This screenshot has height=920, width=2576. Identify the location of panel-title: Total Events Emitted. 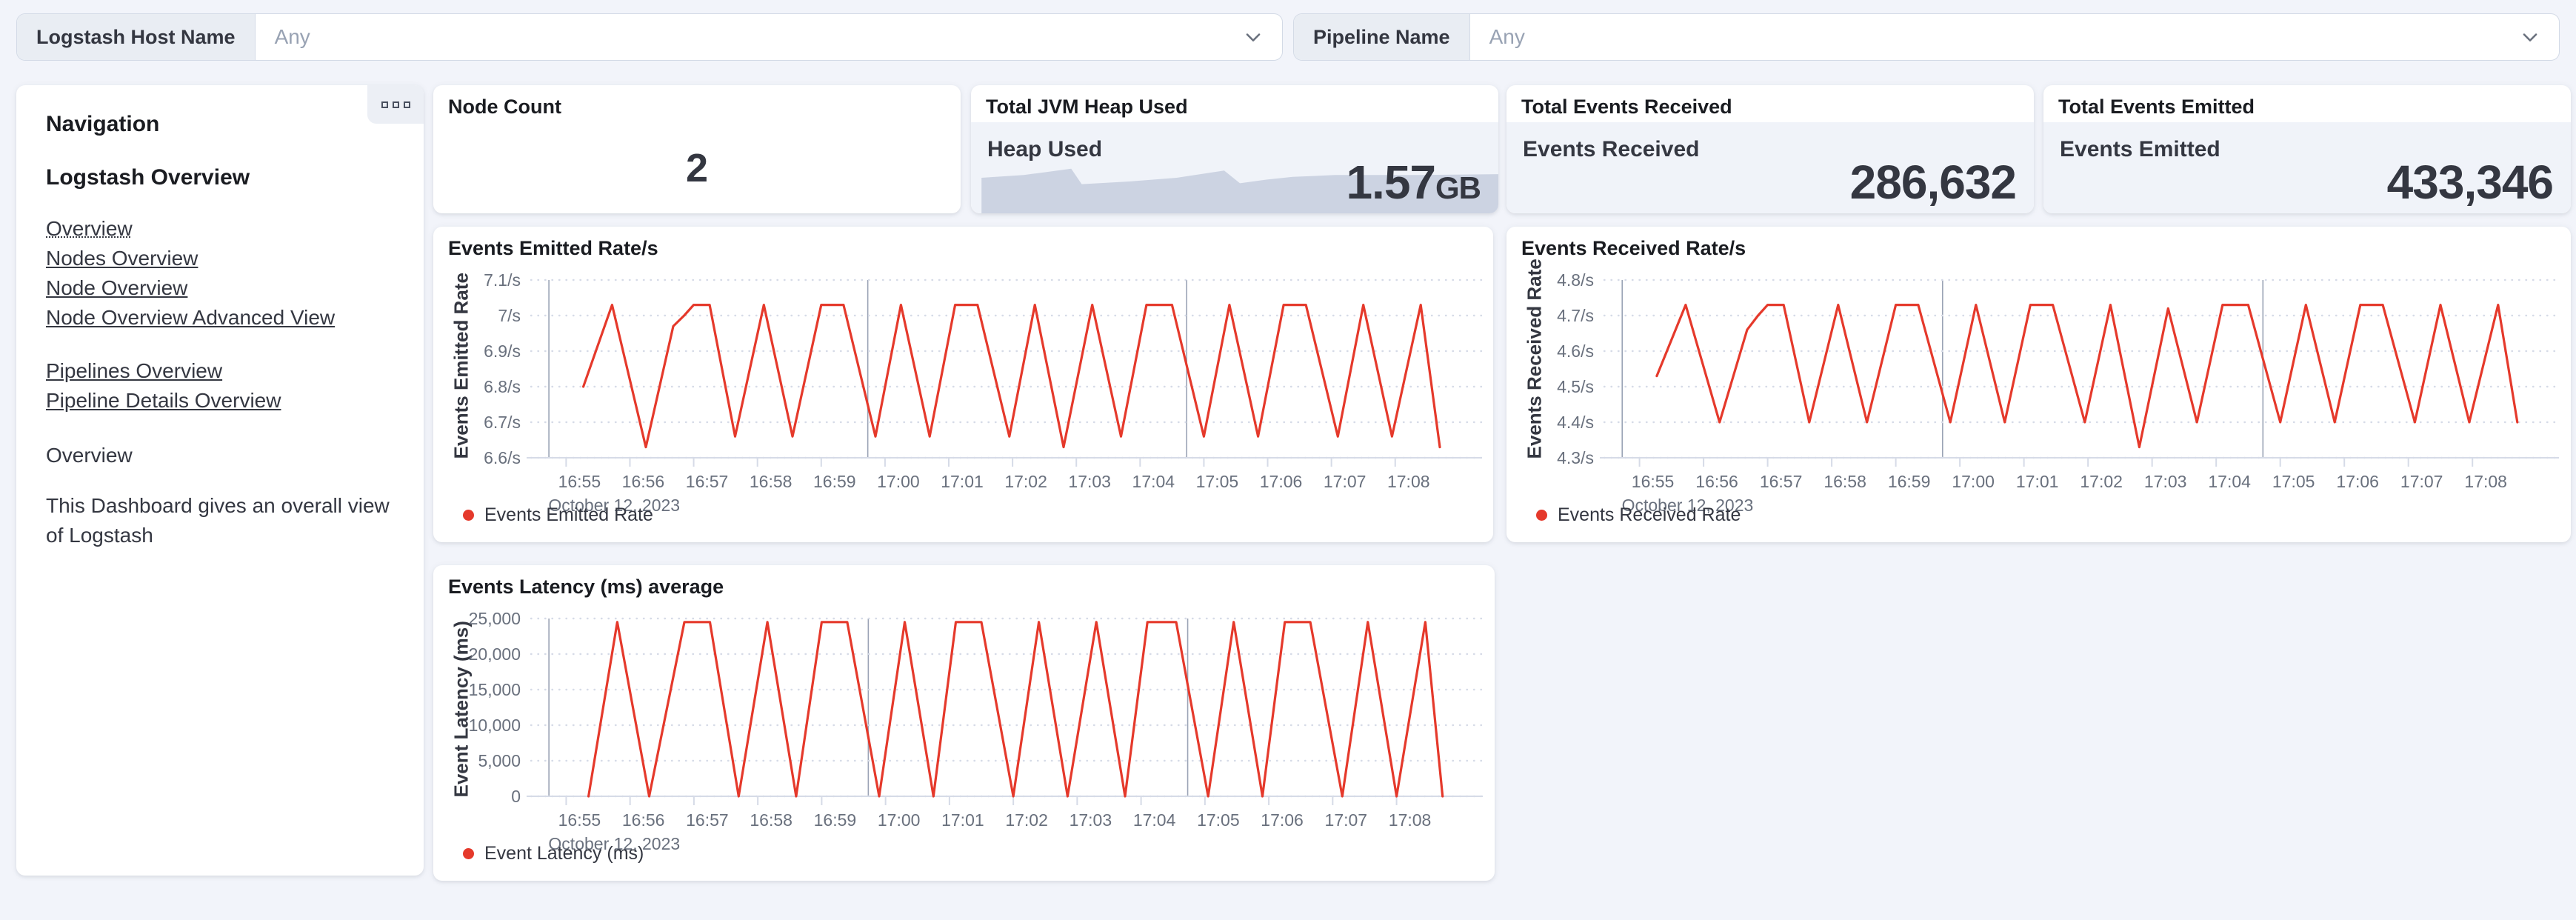
(2156, 107).